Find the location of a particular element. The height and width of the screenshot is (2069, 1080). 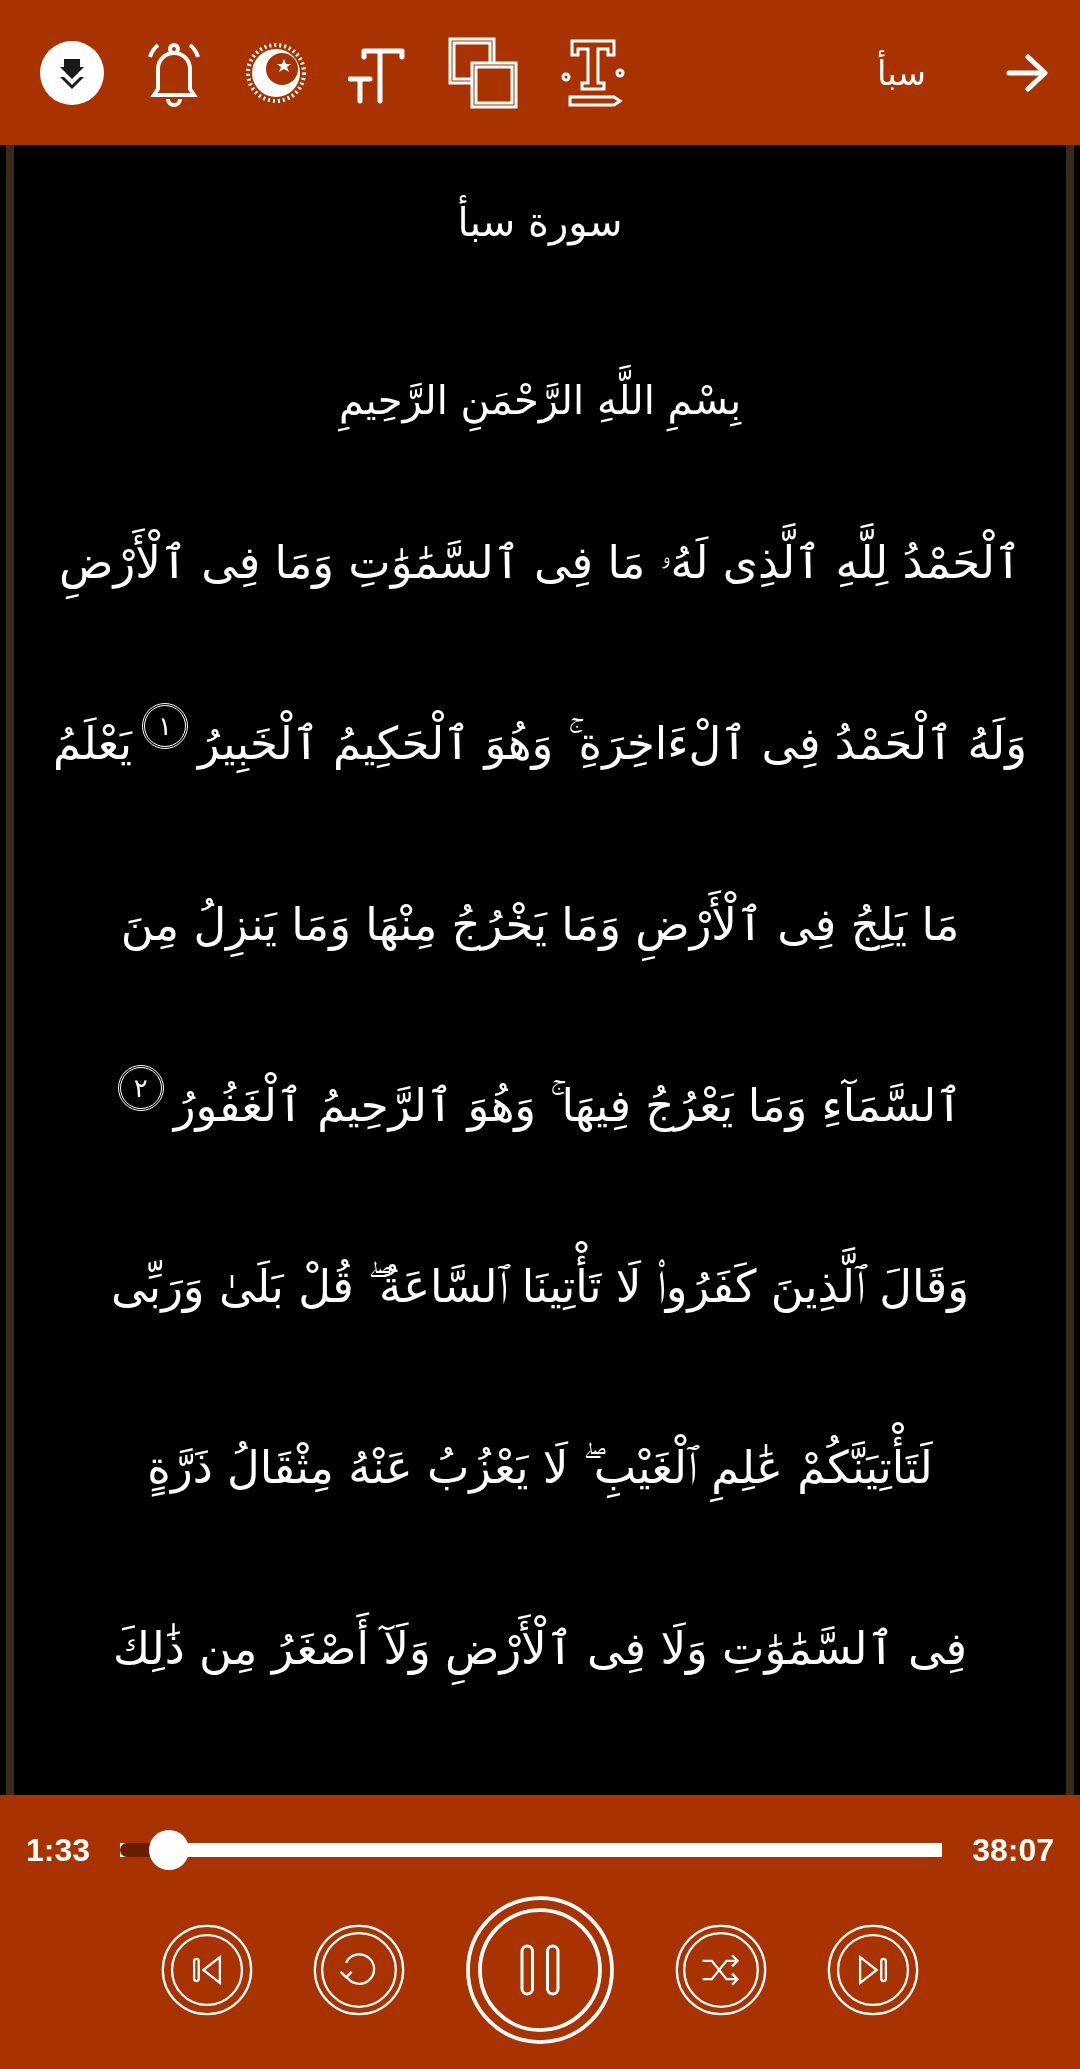

verse-text: يَعْلَمُ is located at coordinates (92, 744).